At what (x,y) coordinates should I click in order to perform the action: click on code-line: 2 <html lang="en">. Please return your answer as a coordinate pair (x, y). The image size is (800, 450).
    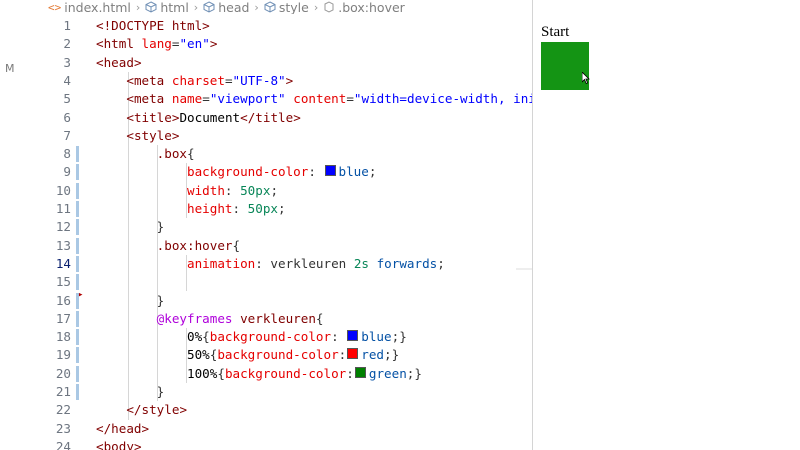
    Looking at the image, I should click on (291, 44).